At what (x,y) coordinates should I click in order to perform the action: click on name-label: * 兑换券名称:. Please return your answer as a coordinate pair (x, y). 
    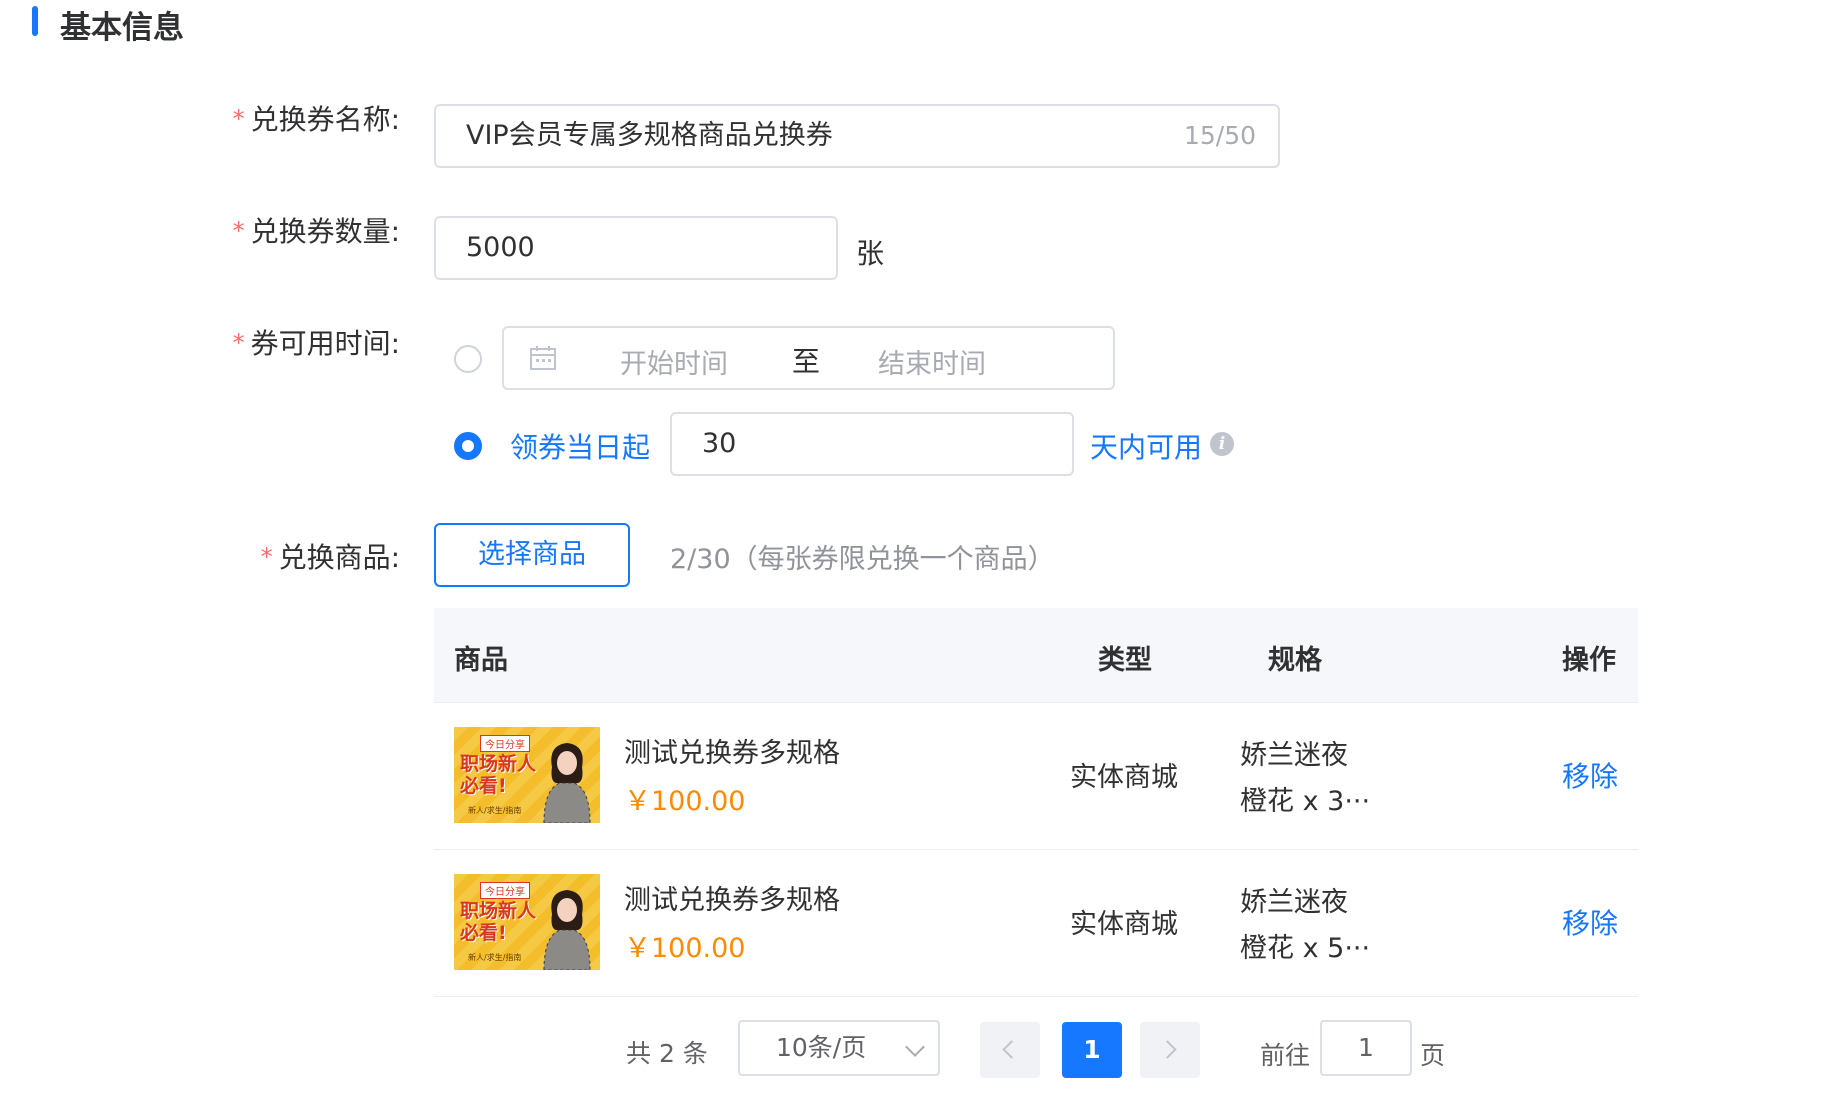
    Looking at the image, I should click on (316, 118).